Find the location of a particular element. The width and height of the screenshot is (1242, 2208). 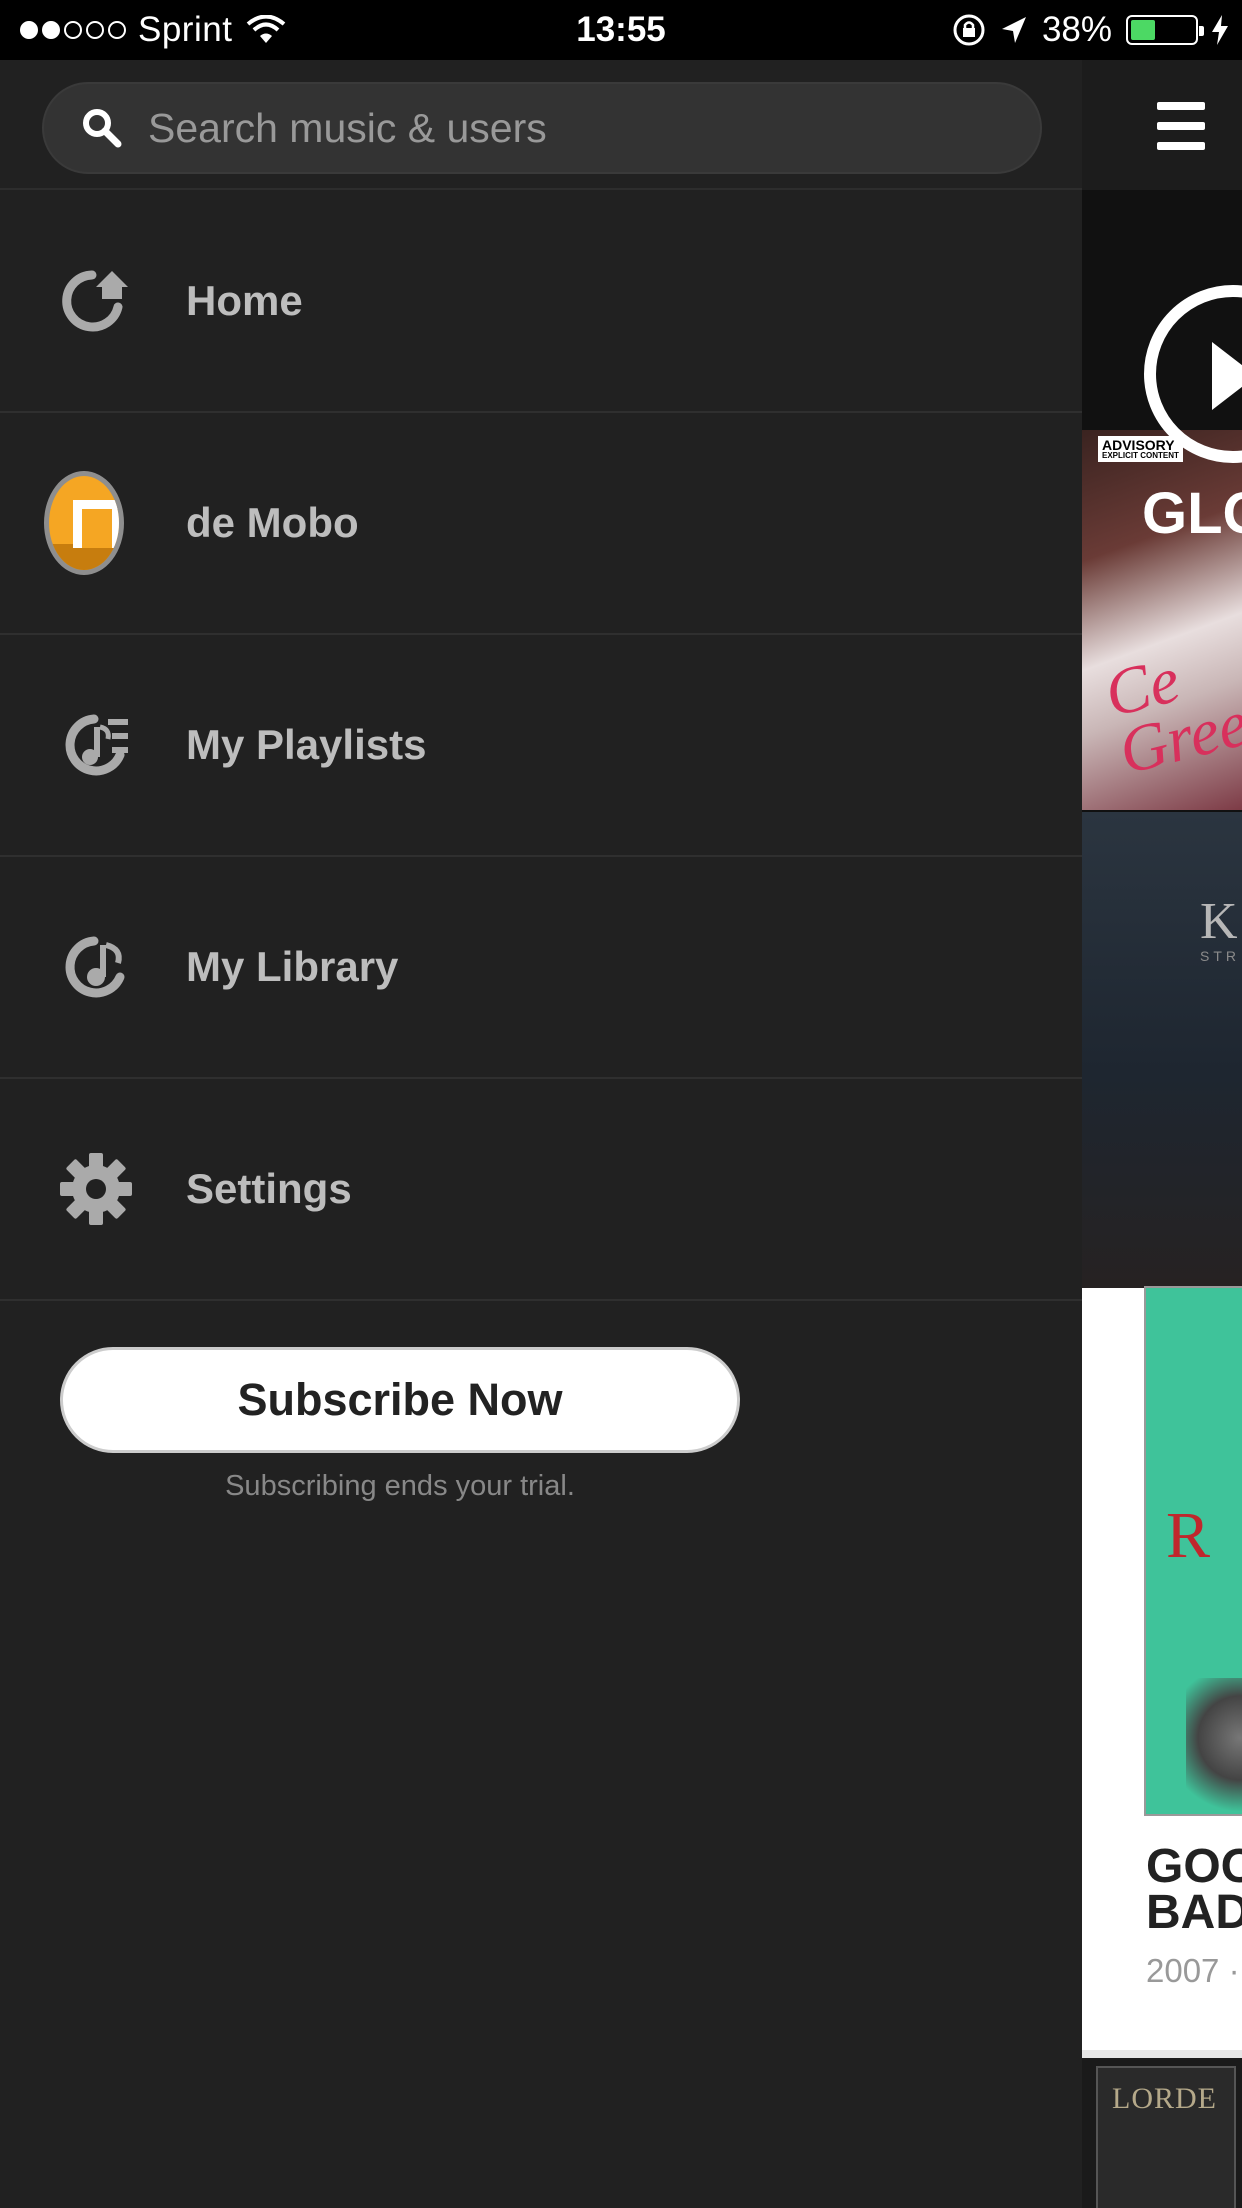

search-bar is located at coordinates (541, 125).